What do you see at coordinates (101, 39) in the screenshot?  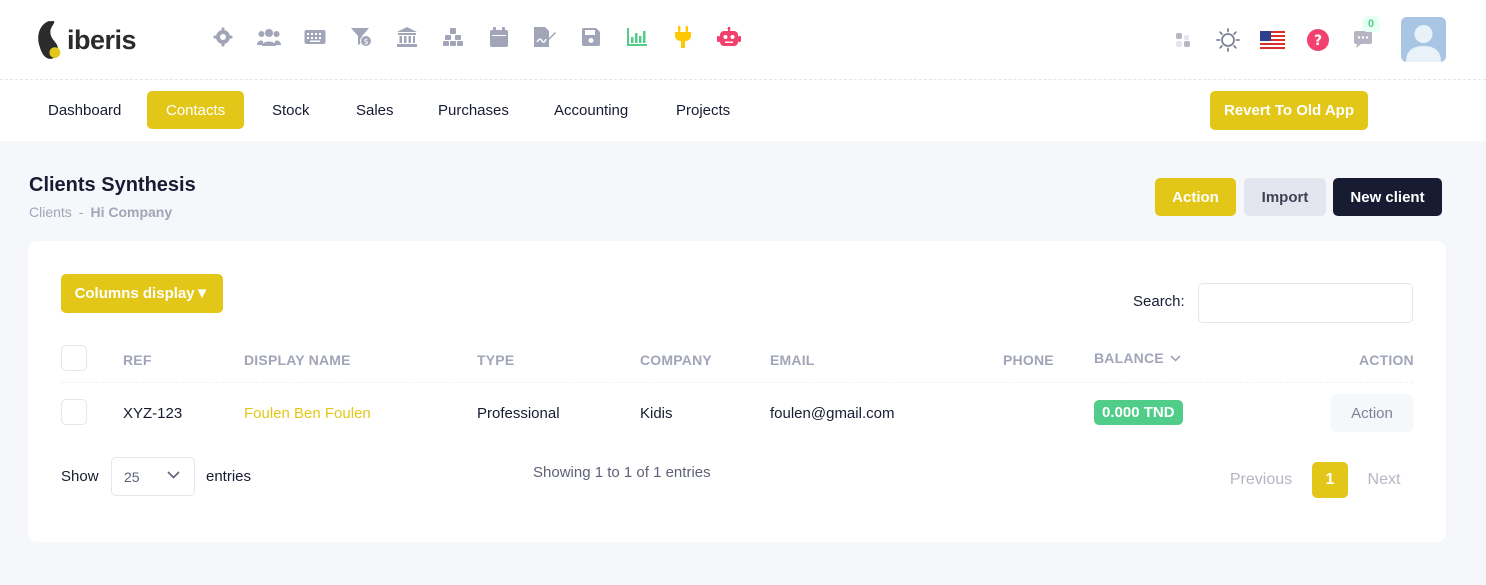 I see `brand-name: iberis` at bounding box center [101, 39].